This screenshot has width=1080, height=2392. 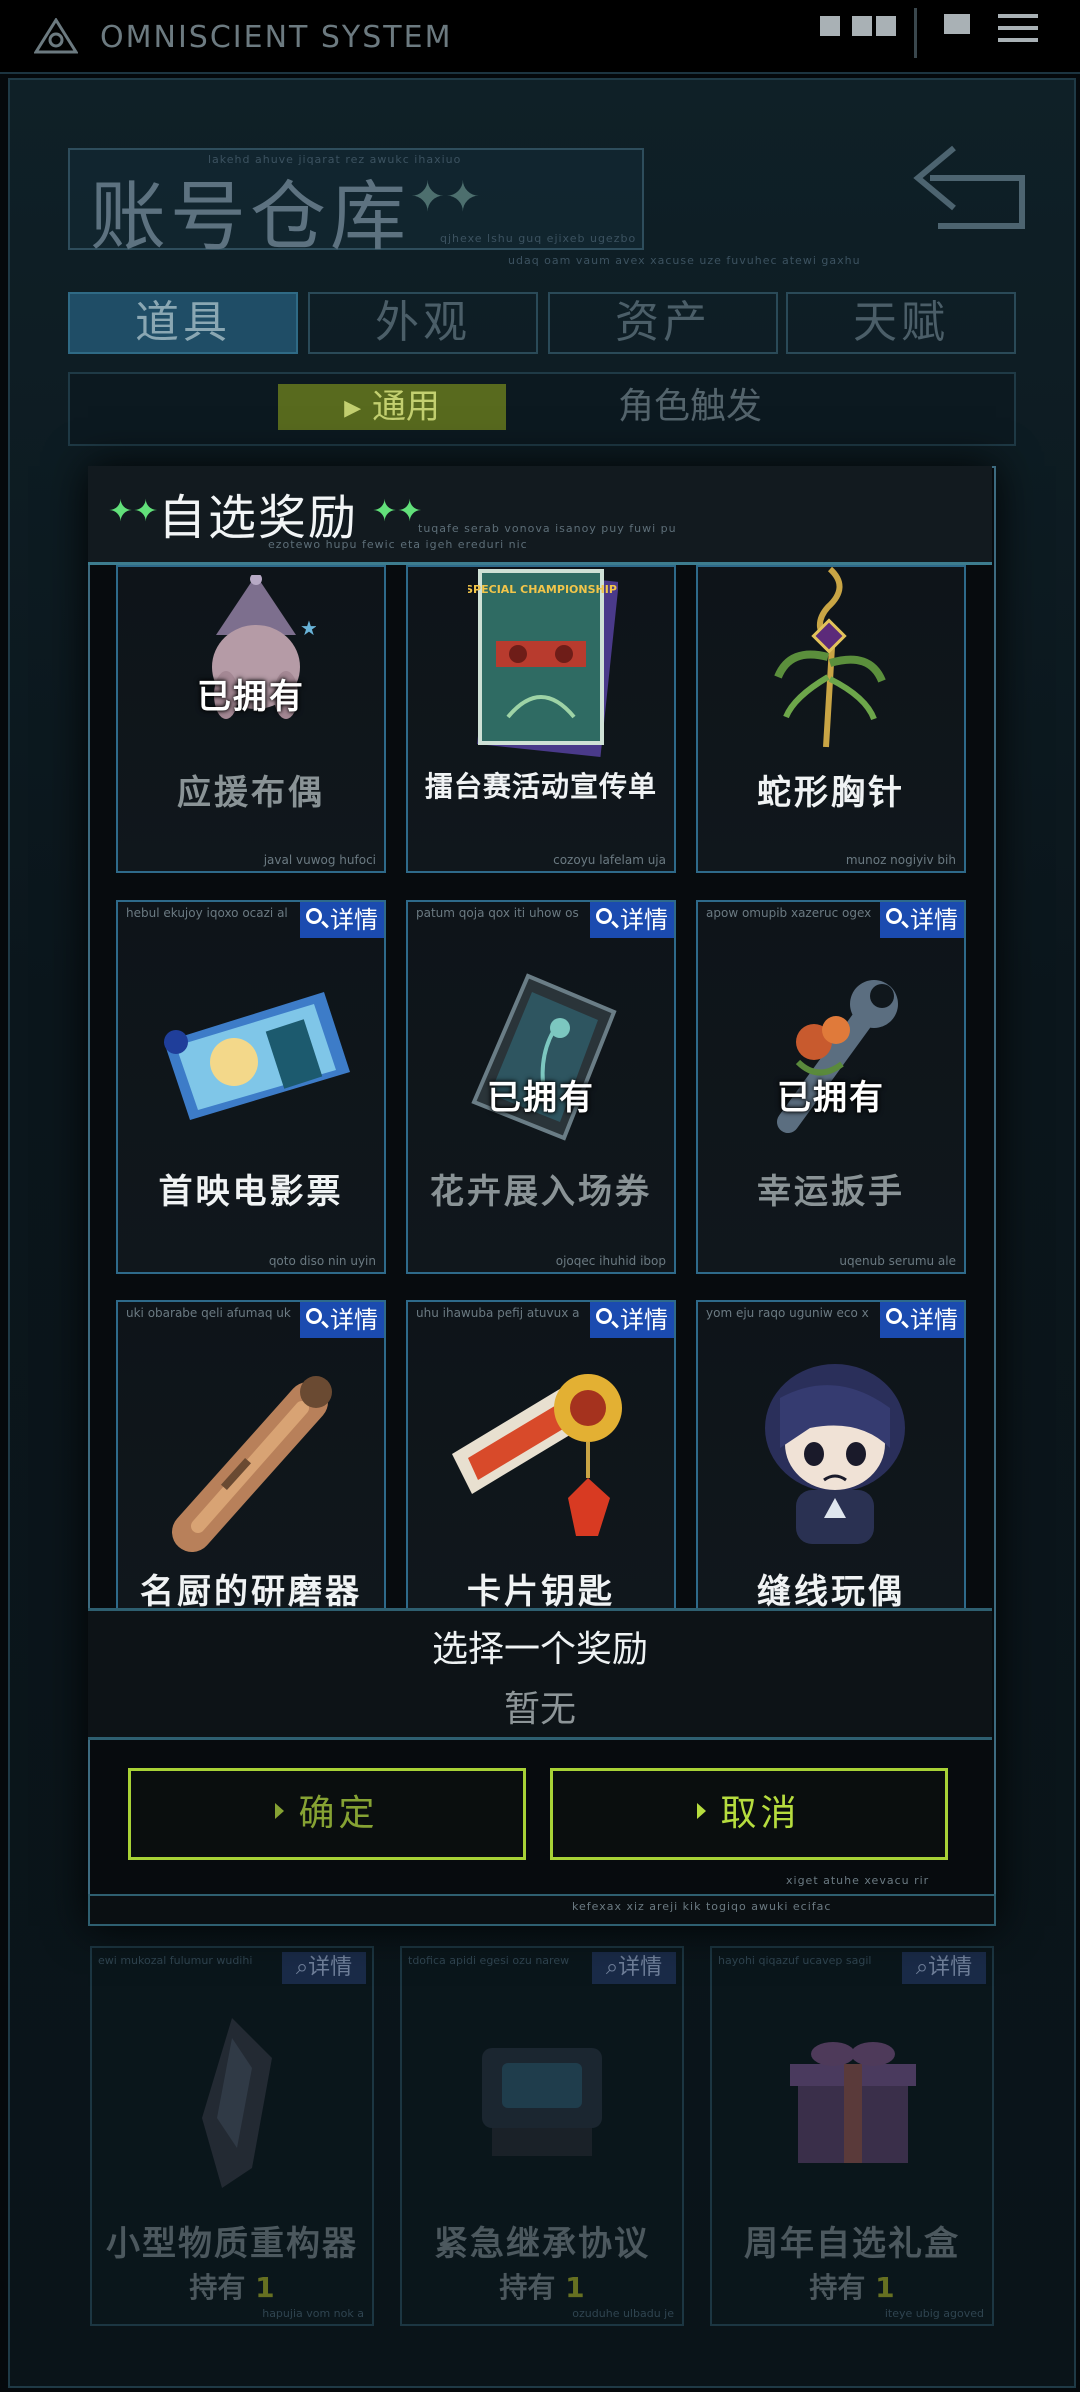 What do you see at coordinates (541, 1192) in the screenshot?
I see `reward-name: 花卉展入场券` at bounding box center [541, 1192].